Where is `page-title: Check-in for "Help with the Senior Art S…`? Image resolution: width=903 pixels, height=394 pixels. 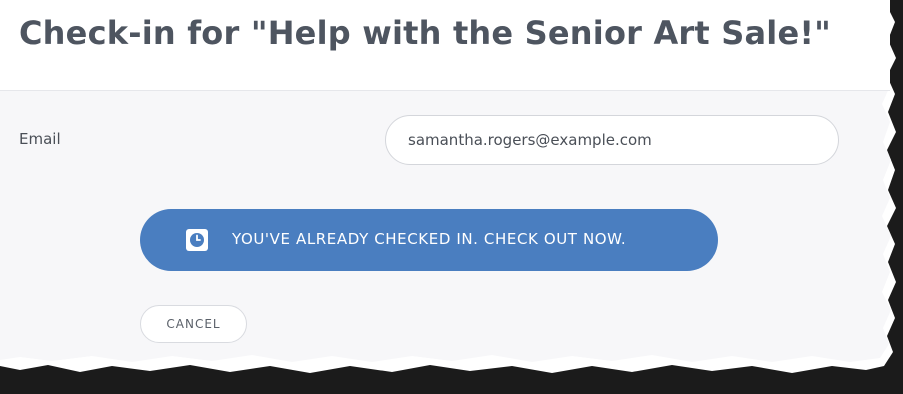
page-title: Check-in for "Help with the Senior Art S… is located at coordinates (425, 33).